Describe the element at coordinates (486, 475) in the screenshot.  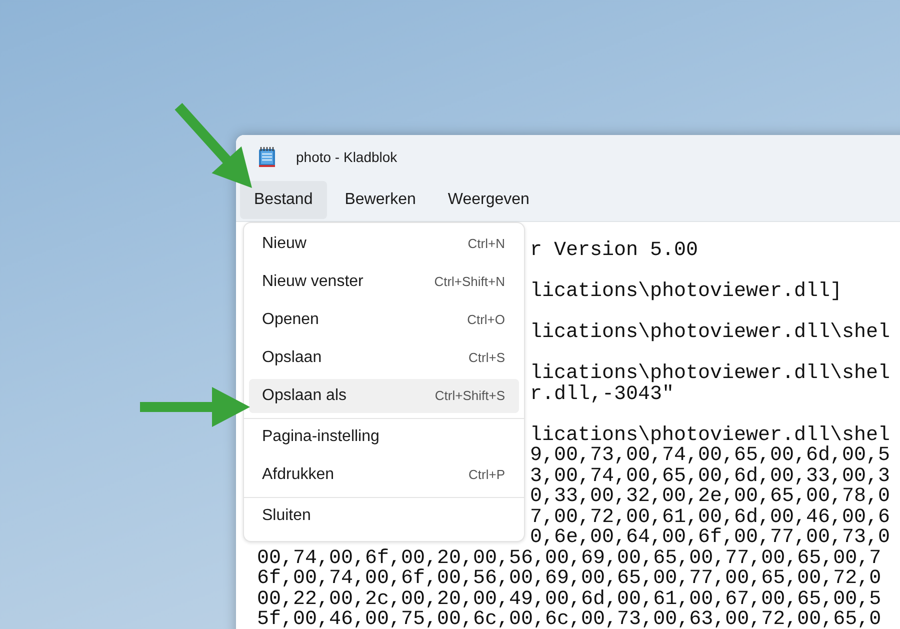
I see `shortcut-text: Ctrl+P` at that location.